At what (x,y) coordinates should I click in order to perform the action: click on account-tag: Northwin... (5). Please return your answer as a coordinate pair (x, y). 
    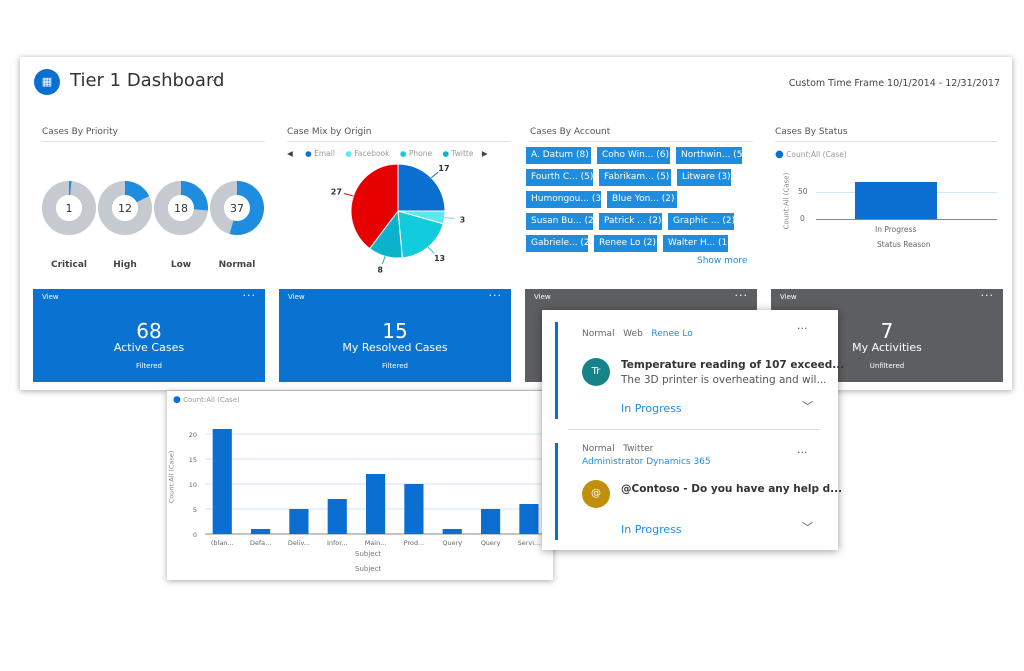
    Looking at the image, I should click on (711, 155).